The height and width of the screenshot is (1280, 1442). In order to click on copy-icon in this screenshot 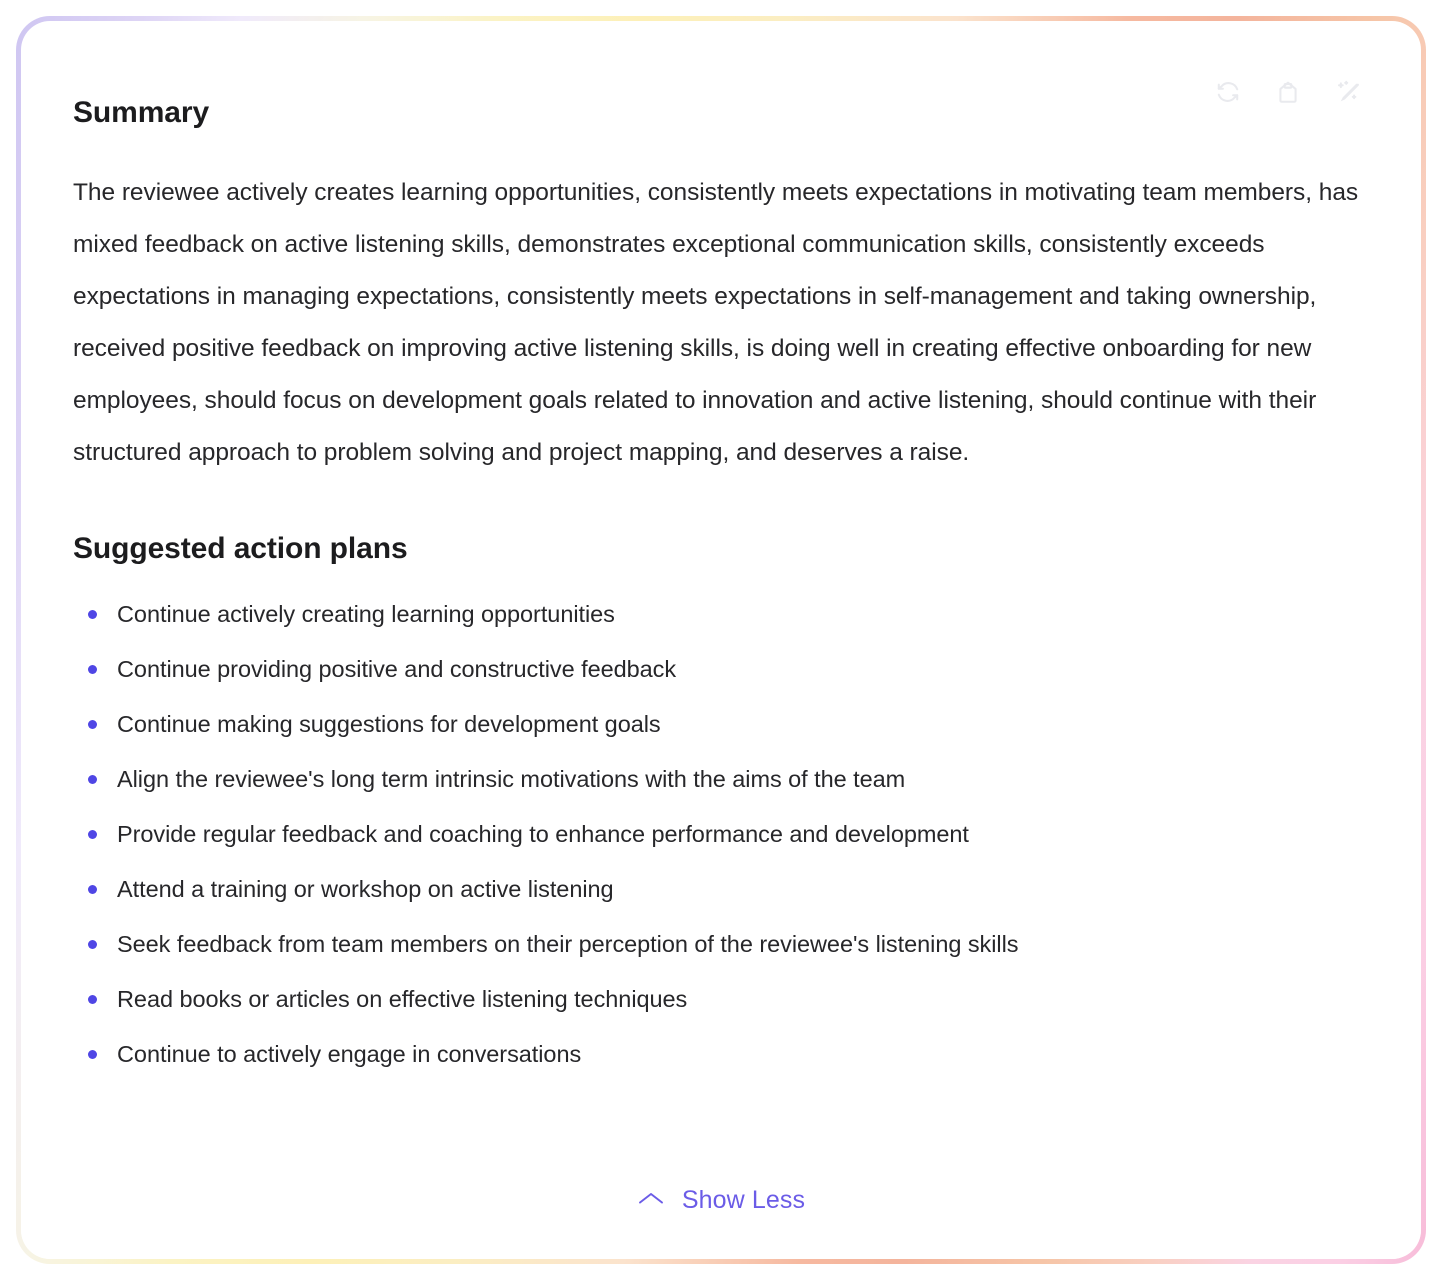, I will do `click(1288, 92)`.